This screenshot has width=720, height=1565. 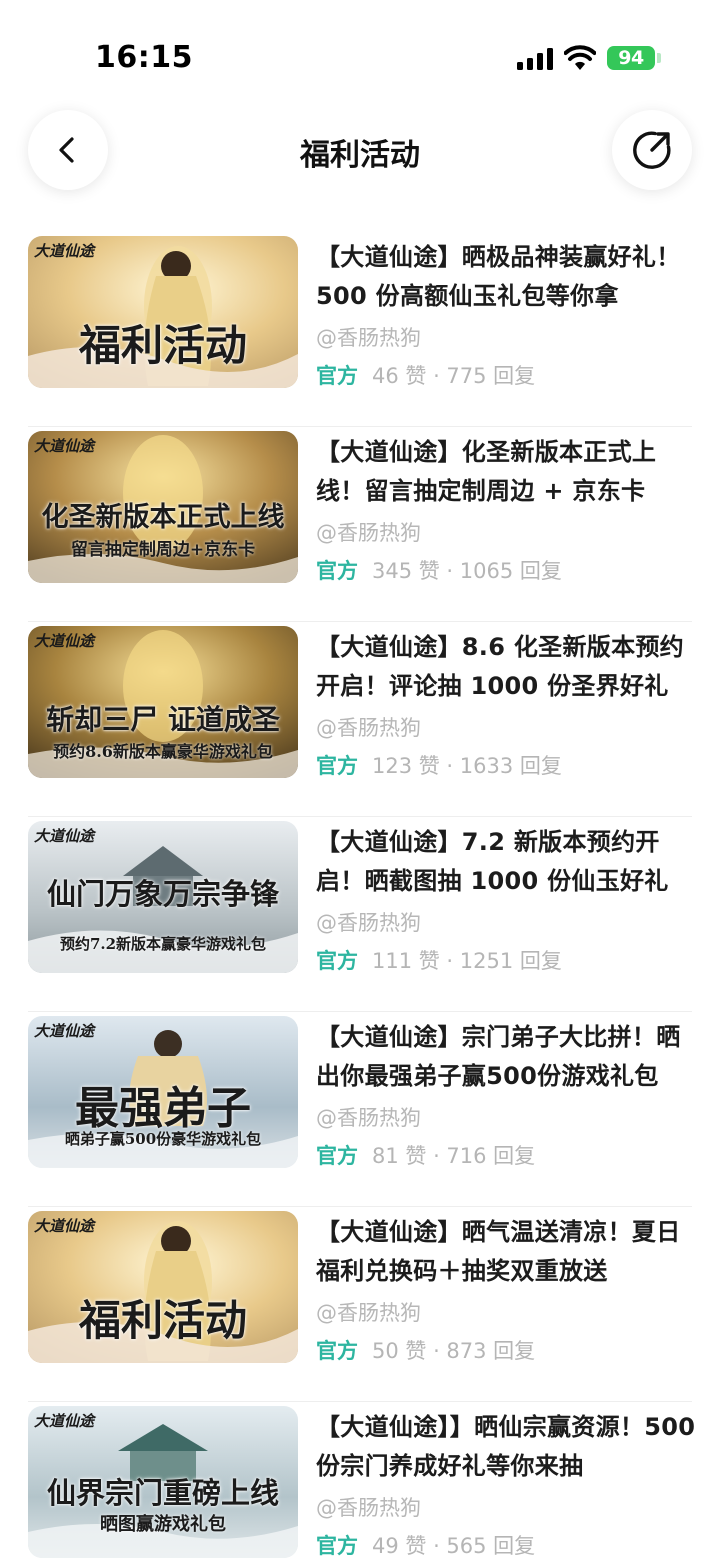 I want to click on post-meta: 官方 123 赞 · 1633 回复, so click(x=439, y=765).